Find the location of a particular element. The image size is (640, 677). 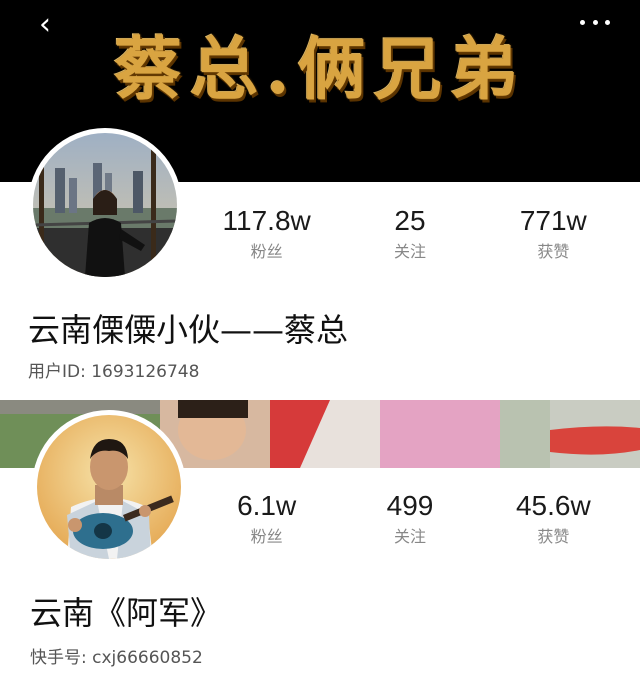

profile1-stats: 117.8w 粉丝 25 关注 771w 获赞 is located at coordinates (410, 235).